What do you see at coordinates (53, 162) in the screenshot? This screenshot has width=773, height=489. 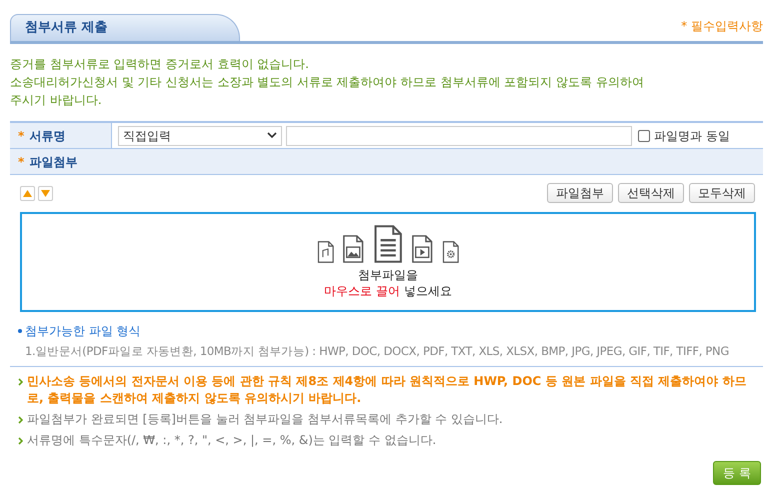 I see `label-text: 파일첨부` at bounding box center [53, 162].